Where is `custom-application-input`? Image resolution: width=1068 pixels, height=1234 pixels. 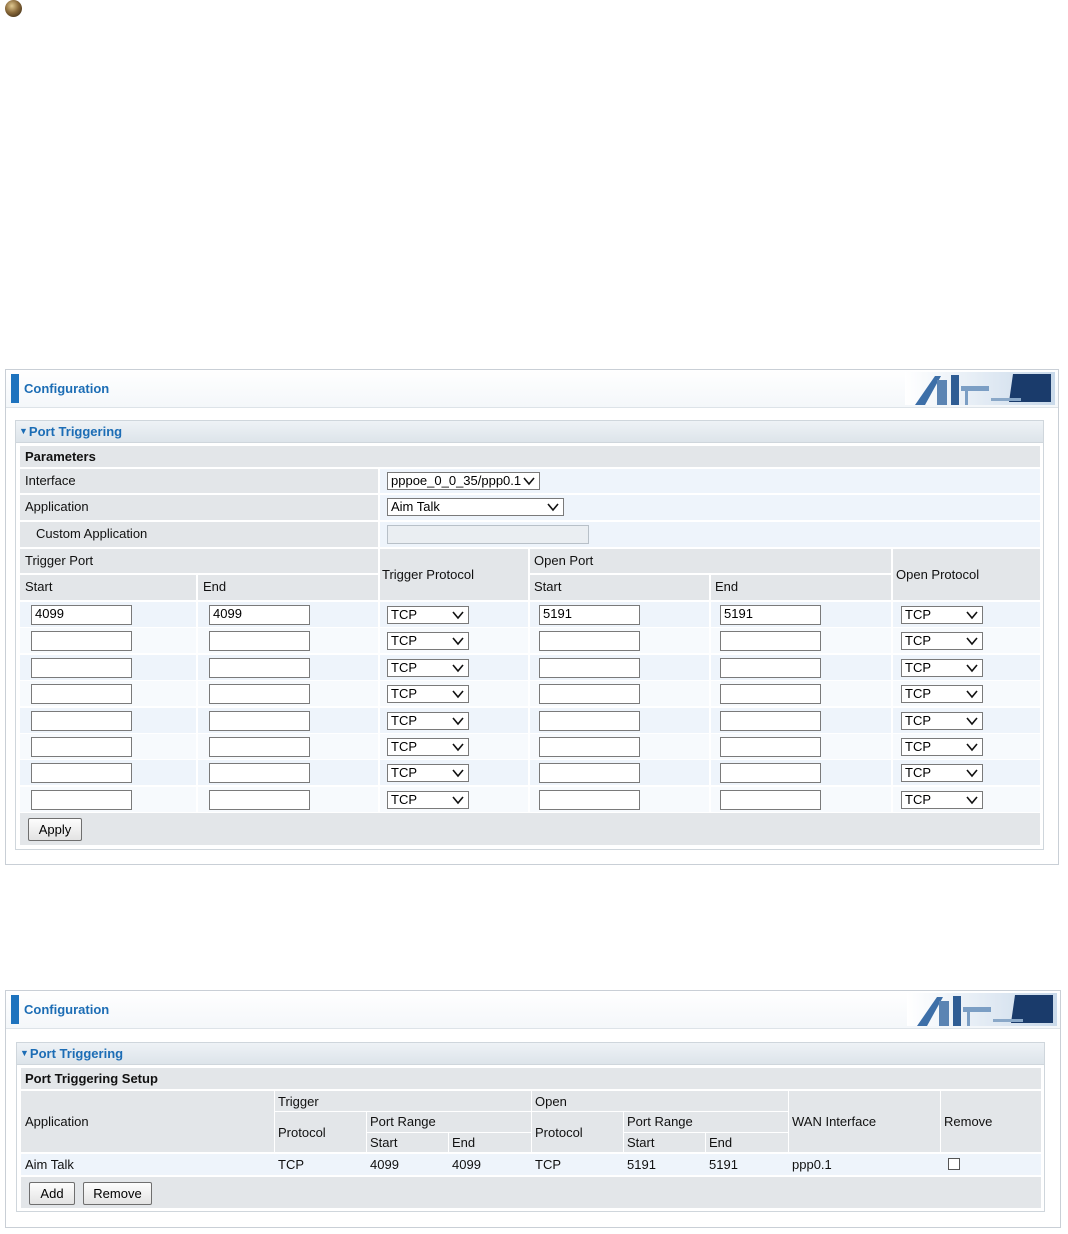
custom-application-input is located at coordinates (488, 534).